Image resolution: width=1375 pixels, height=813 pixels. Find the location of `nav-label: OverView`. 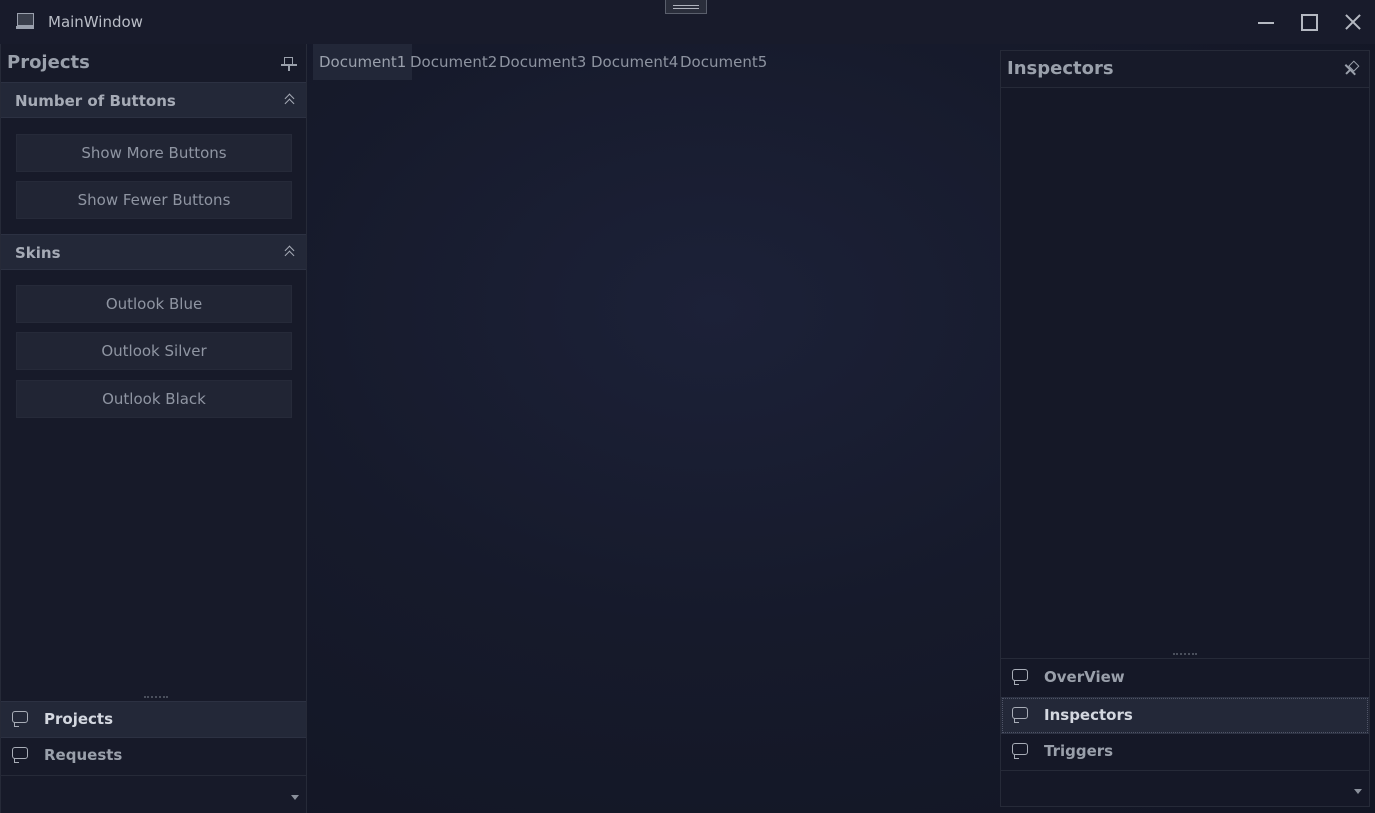

nav-label: OverView is located at coordinates (1084, 677).